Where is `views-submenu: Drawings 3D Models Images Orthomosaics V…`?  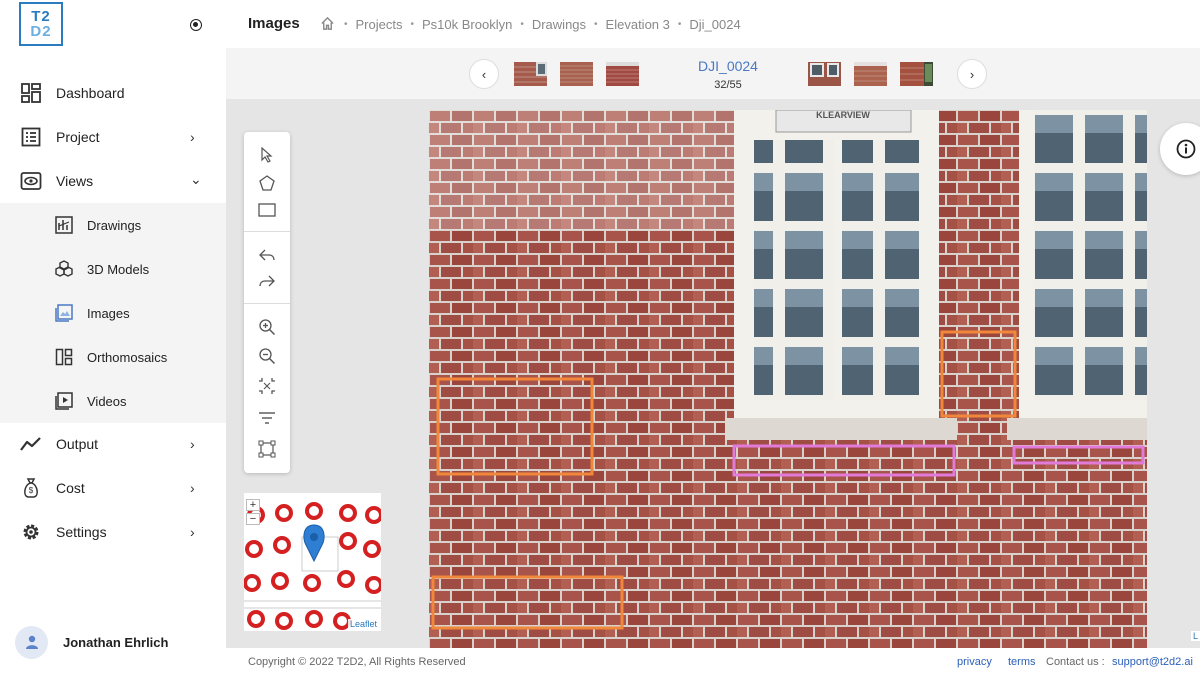 views-submenu: Drawings 3D Models Images Orthomosaics V… is located at coordinates (113, 313).